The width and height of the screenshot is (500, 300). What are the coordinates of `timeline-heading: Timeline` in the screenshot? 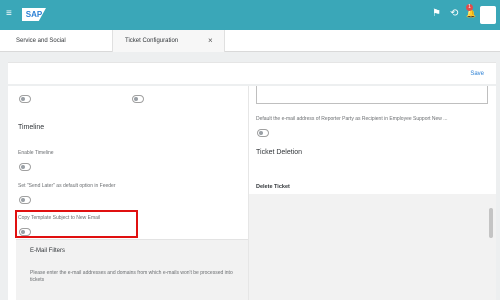 It's located at (31, 127).